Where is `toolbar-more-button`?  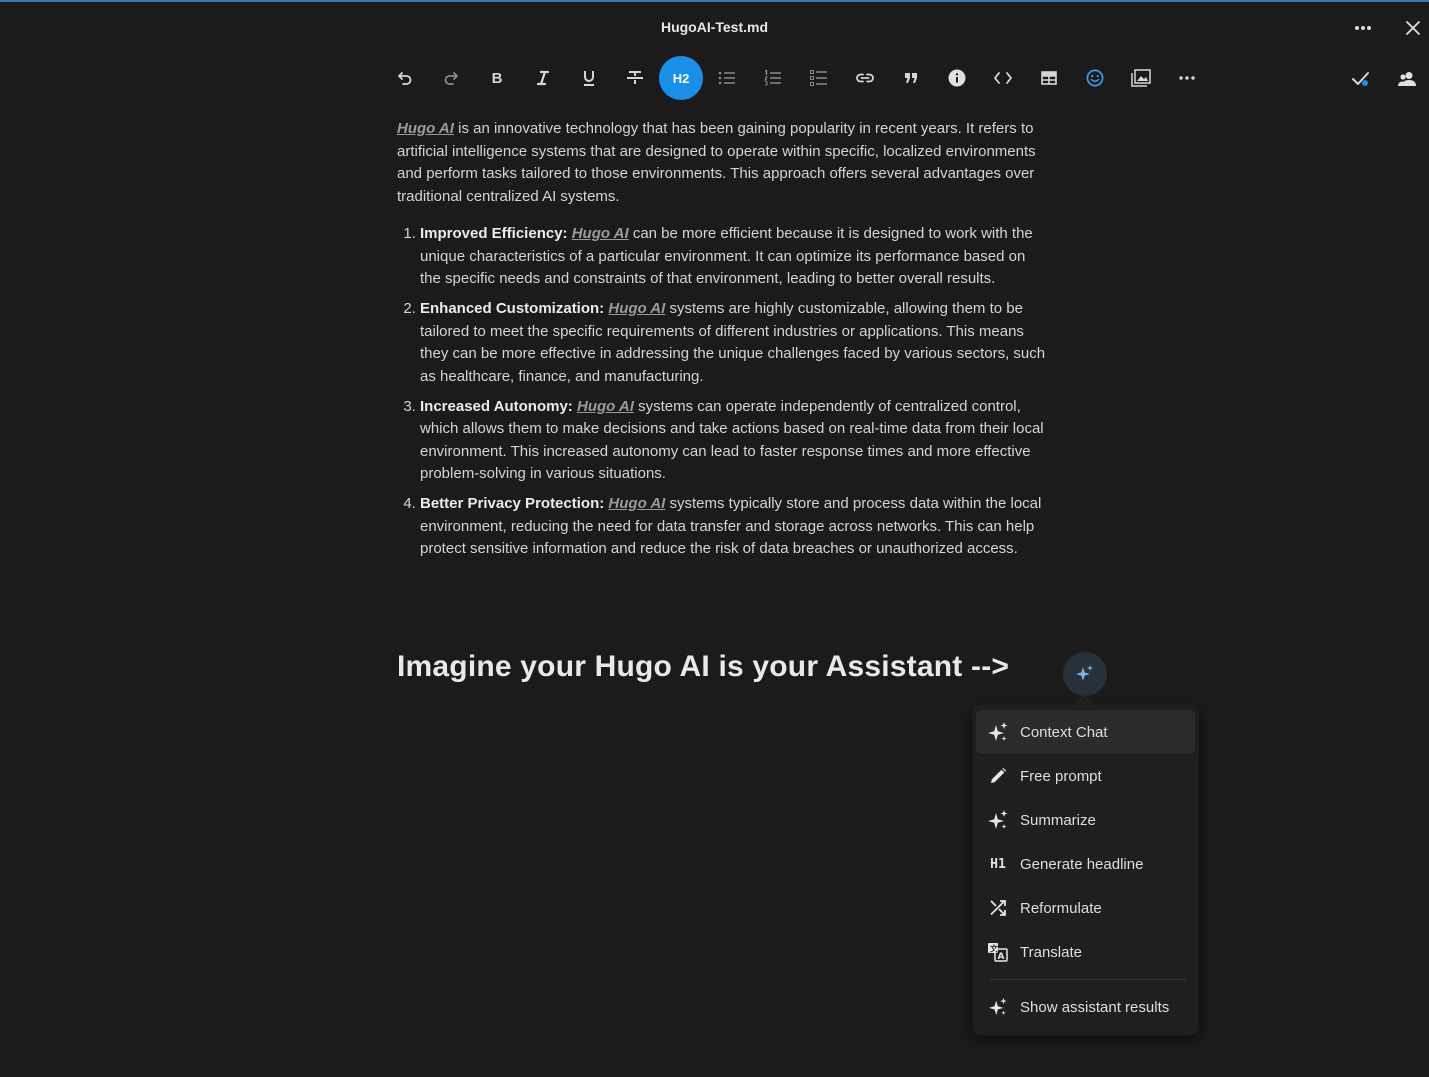 toolbar-more-button is located at coordinates (1187, 78).